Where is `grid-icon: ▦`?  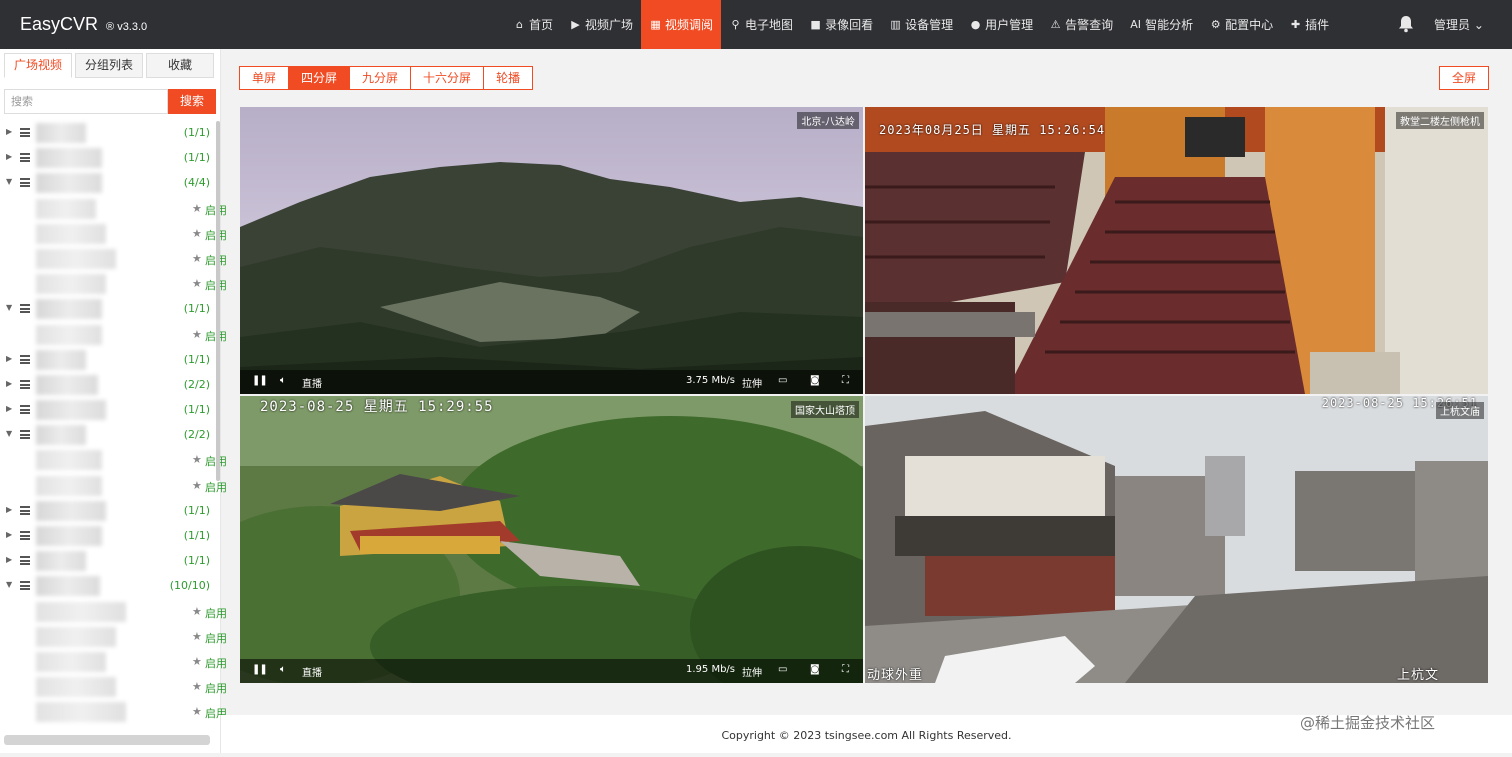 grid-icon: ▦ is located at coordinates (655, 24).